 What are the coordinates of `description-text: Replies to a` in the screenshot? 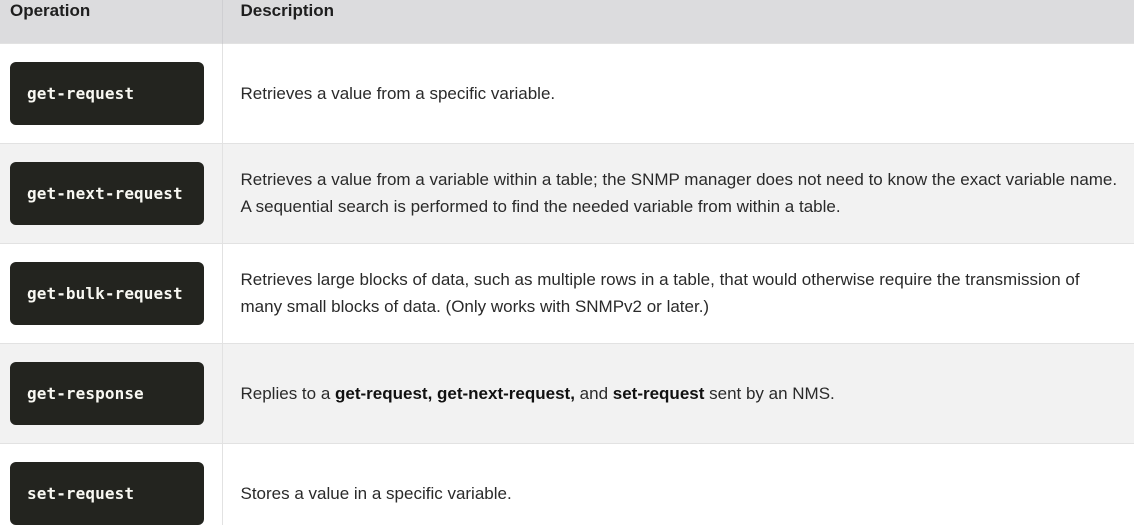 It's located at (287, 393).